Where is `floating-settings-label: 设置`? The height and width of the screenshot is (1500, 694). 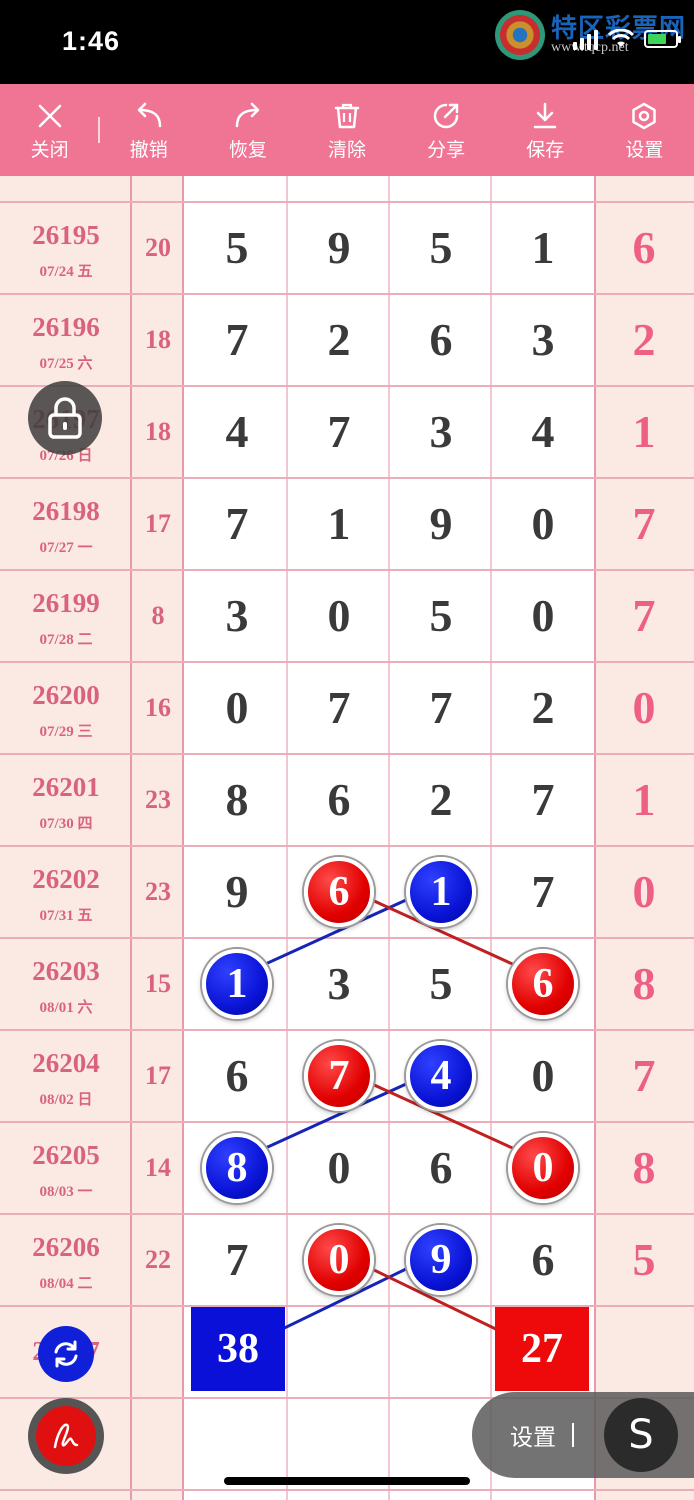
floating-settings-label: 设置 is located at coordinates (533, 1435).